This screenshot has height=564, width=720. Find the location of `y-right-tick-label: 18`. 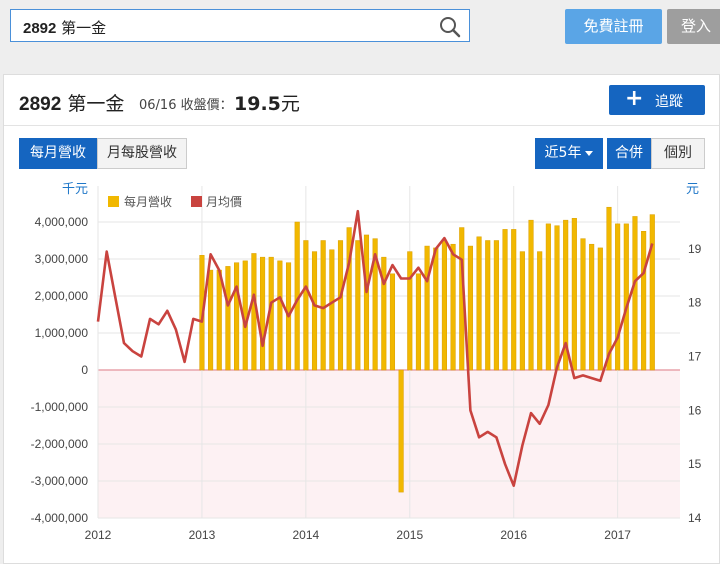

y-right-tick-label: 18 is located at coordinates (695, 303).